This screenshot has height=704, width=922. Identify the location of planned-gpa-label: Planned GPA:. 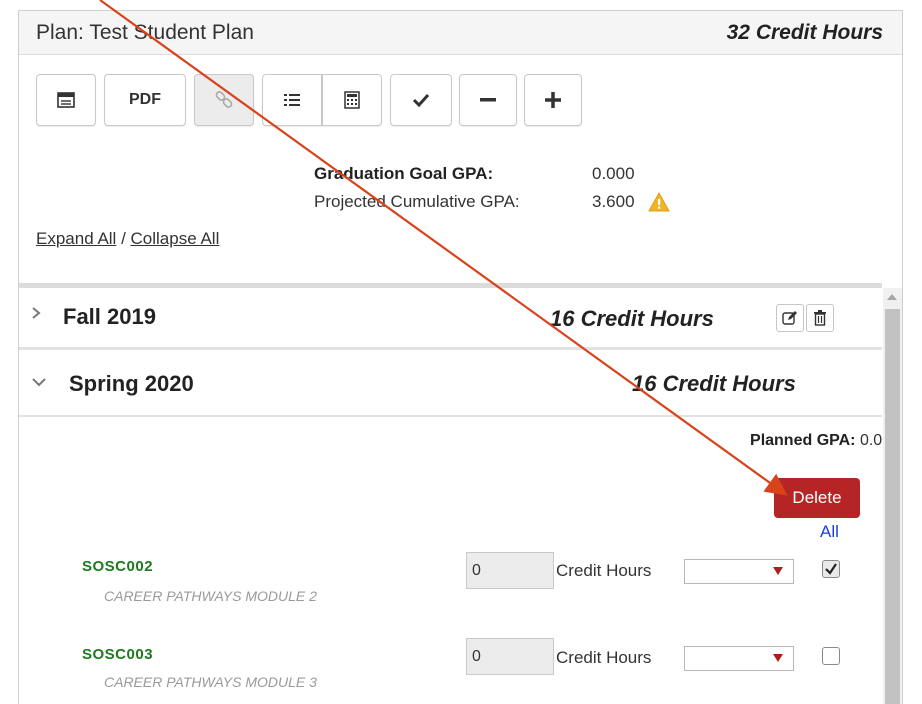
(803, 440).